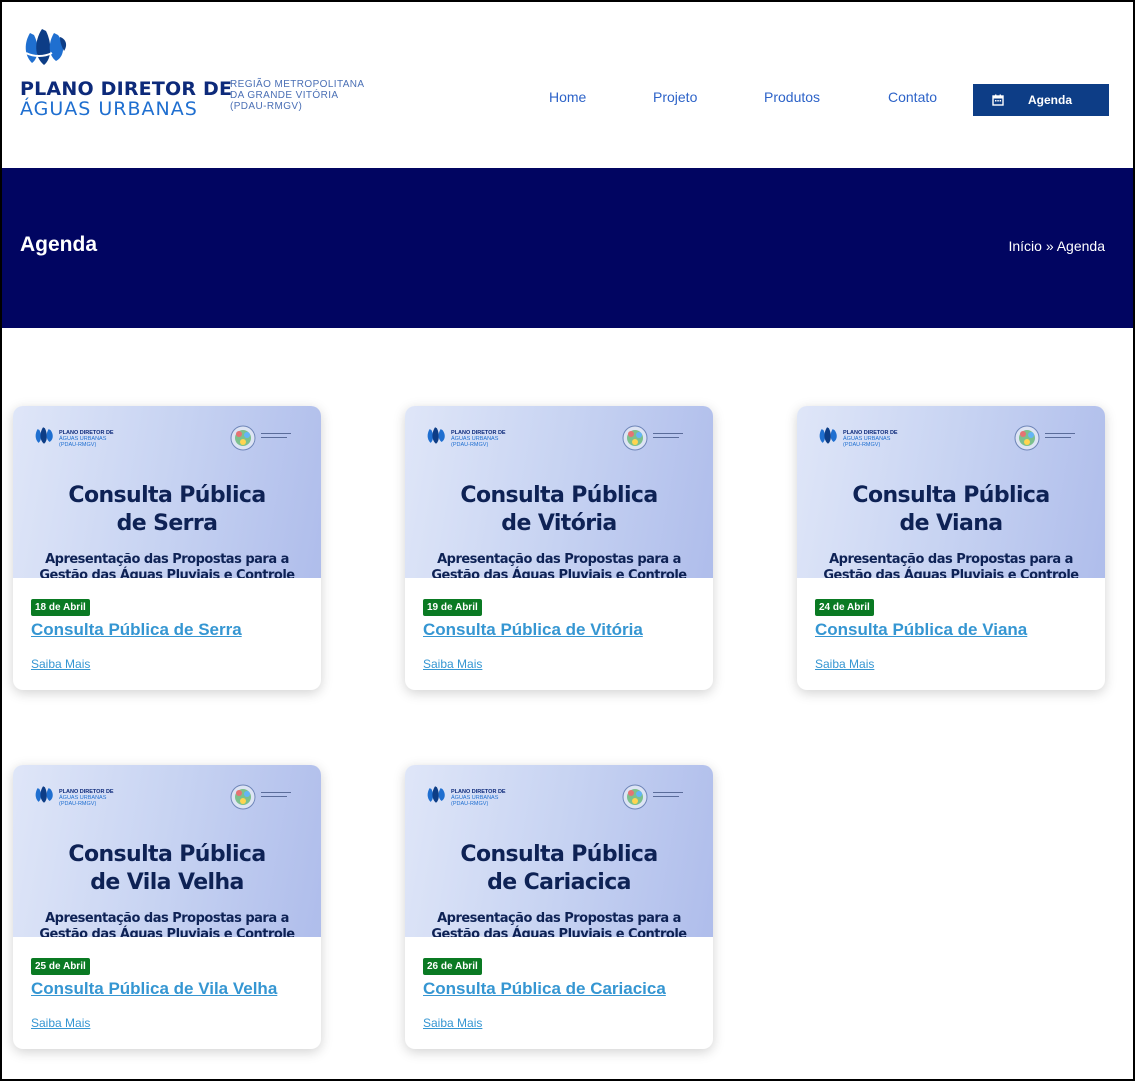 This screenshot has height=1081, width=1135. What do you see at coordinates (559, 510) in the screenshot?
I see `thumbnail-title: Consulta Pública de Vitória` at bounding box center [559, 510].